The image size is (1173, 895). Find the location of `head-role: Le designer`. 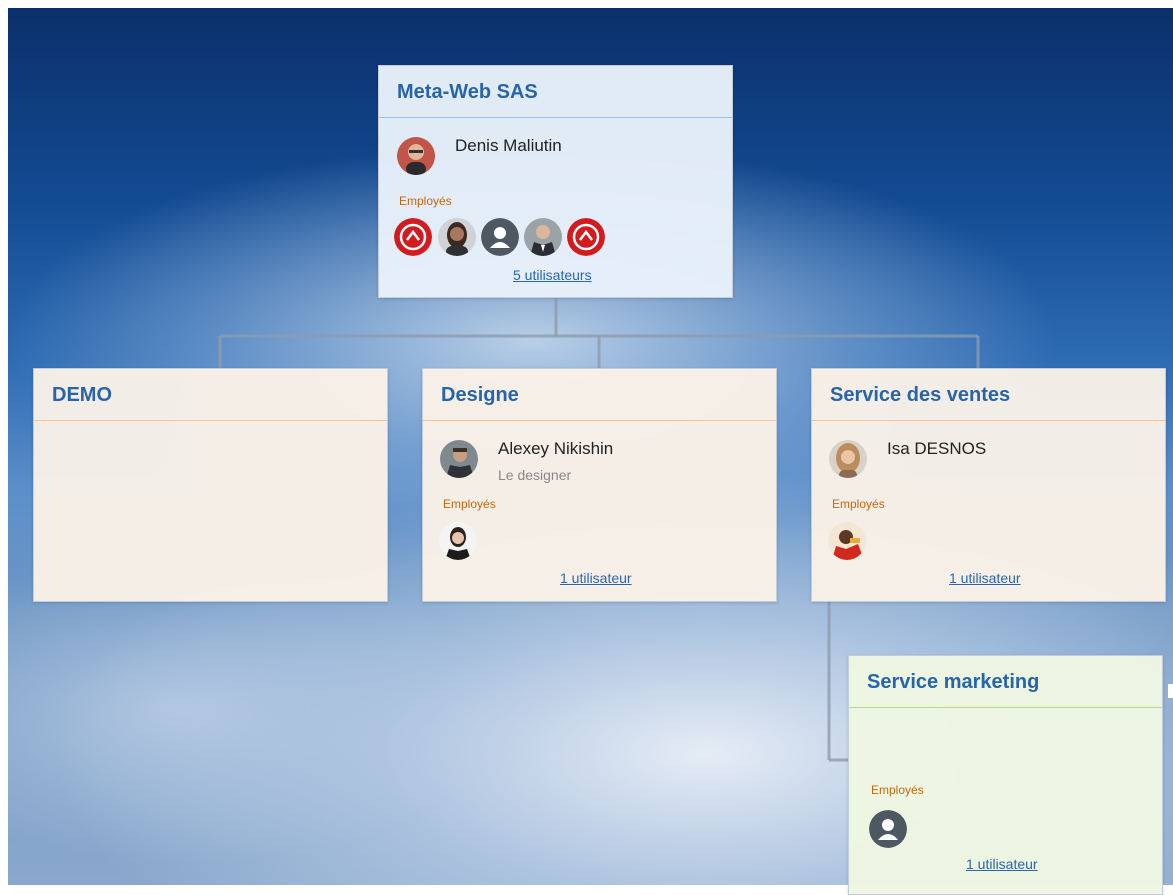

head-role: Le designer is located at coordinates (535, 475).